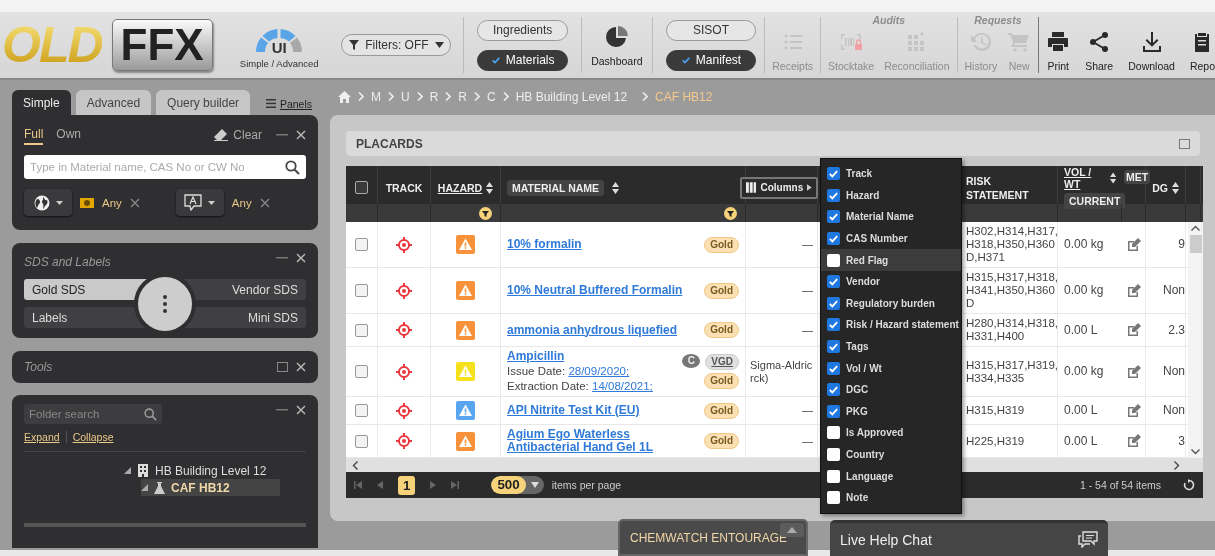 The width and height of the screenshot is (1215, 556). I want to click on menu-item: Tags, so click(891, 346).